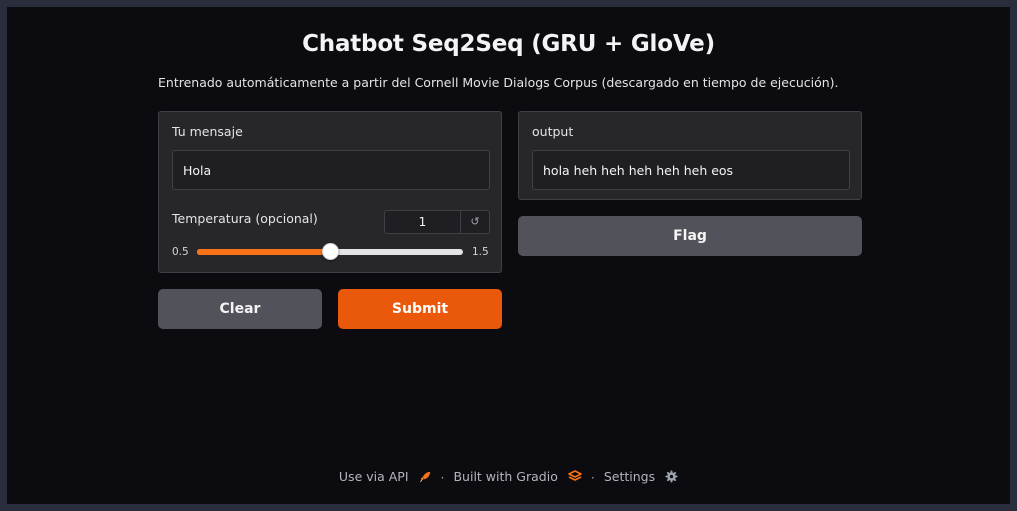 Image resolution: width=1017 pixels, height=511 pixels. I want to click on temperature-slider-thumb, so click(330, 251).